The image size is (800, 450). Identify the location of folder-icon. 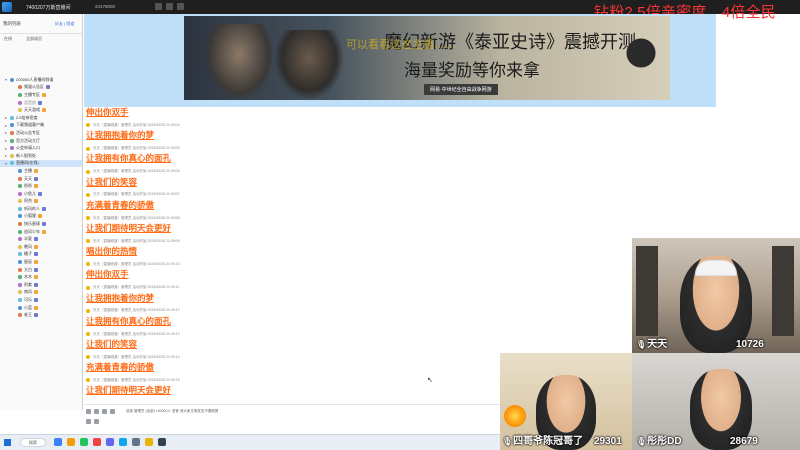
(71, 442).